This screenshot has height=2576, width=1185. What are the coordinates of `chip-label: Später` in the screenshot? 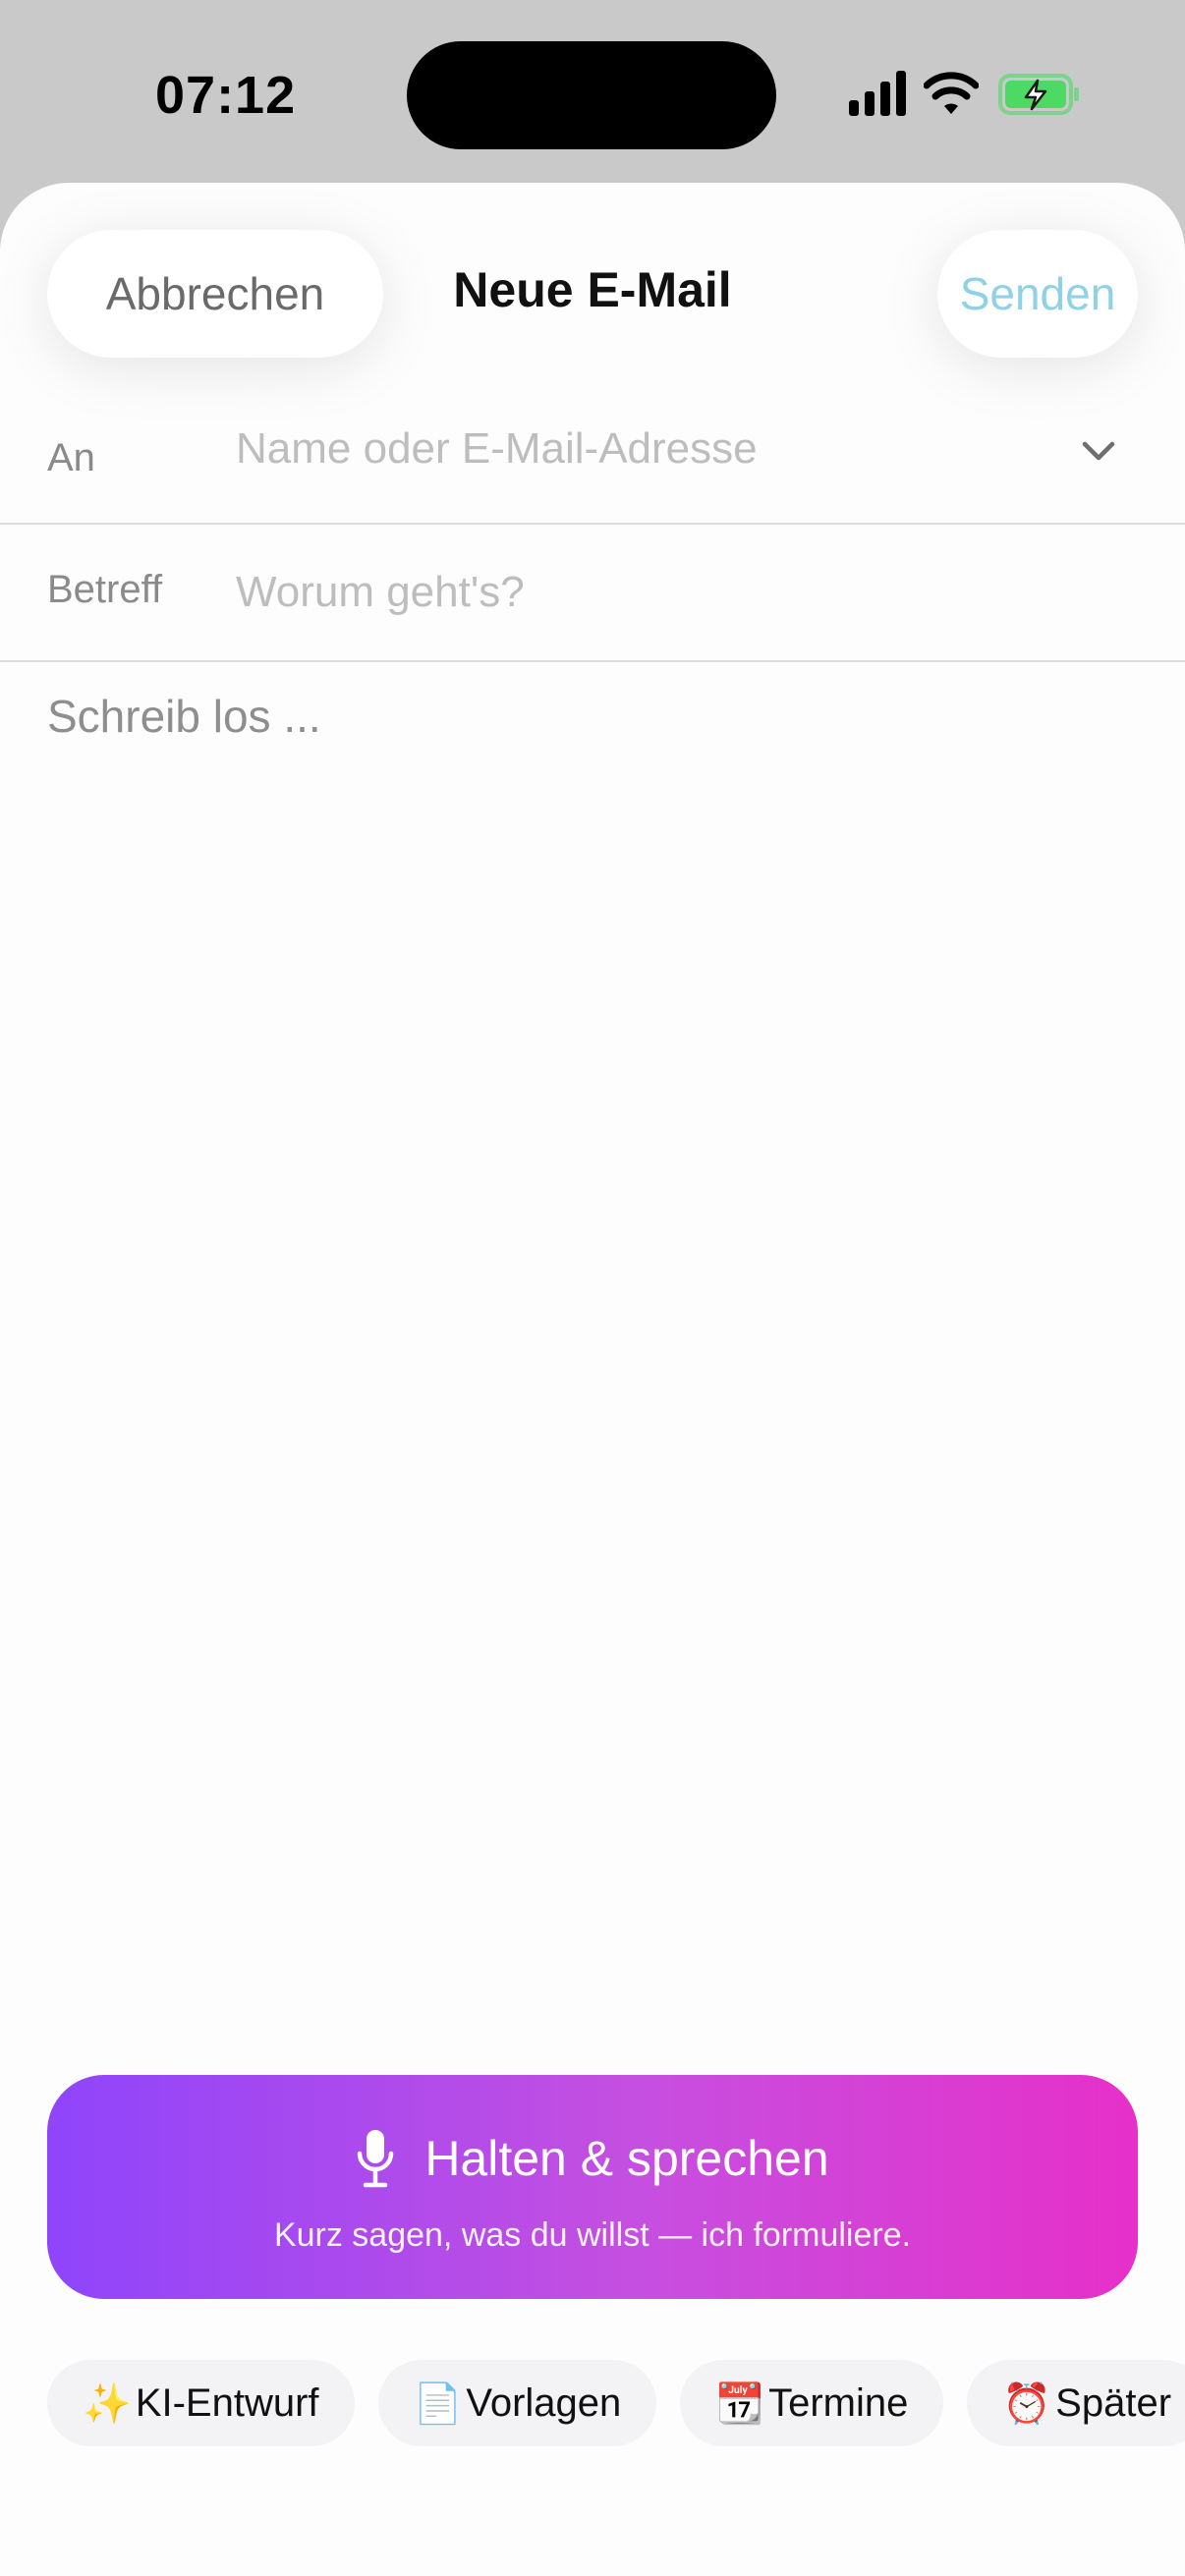 It's located at (1114, 2402).